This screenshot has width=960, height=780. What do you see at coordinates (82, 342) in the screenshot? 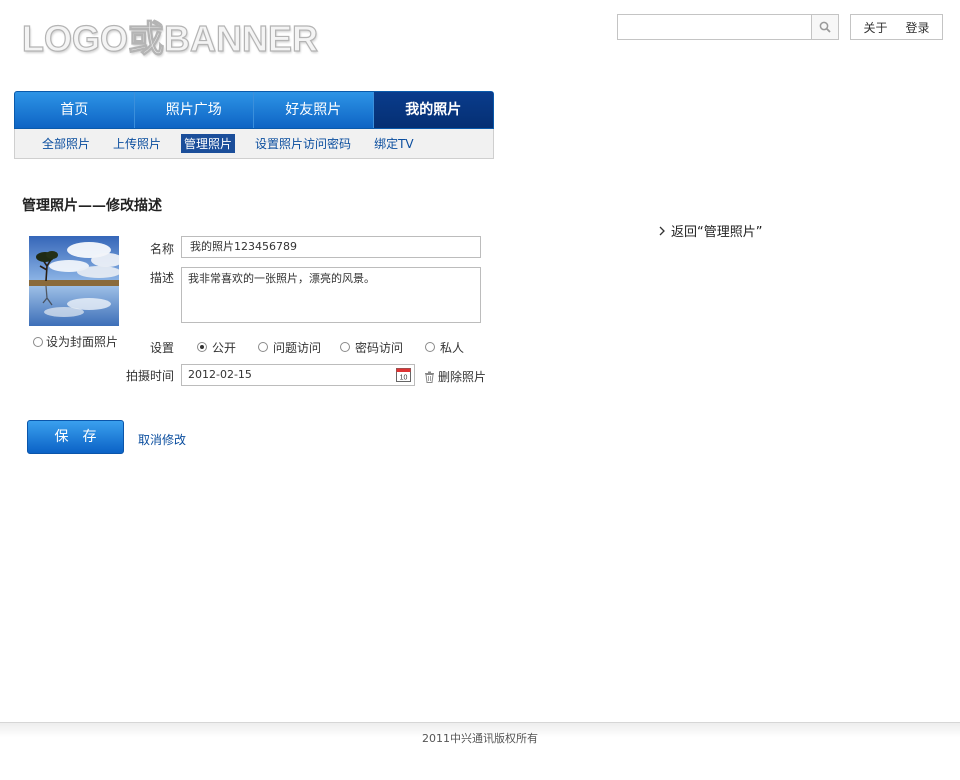
I see `set-cover-label: 设为封面照片` at bounding box center [82, 342].